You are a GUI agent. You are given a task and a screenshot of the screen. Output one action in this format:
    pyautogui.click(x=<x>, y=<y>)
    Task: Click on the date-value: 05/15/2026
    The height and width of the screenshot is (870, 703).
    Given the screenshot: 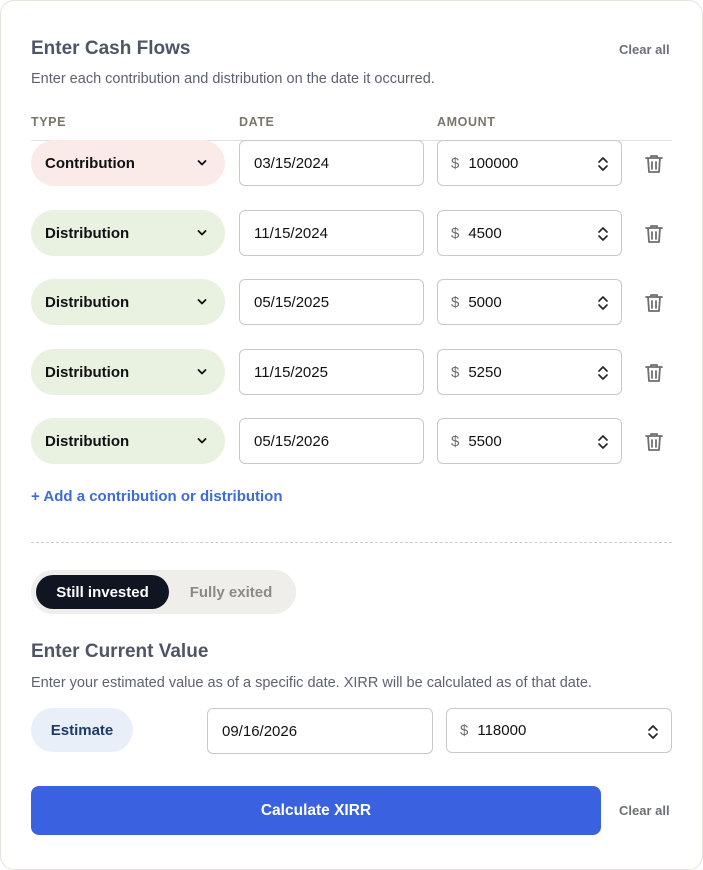 What is the action you would take?
    pyautogui.click(x=292, y=441)
    